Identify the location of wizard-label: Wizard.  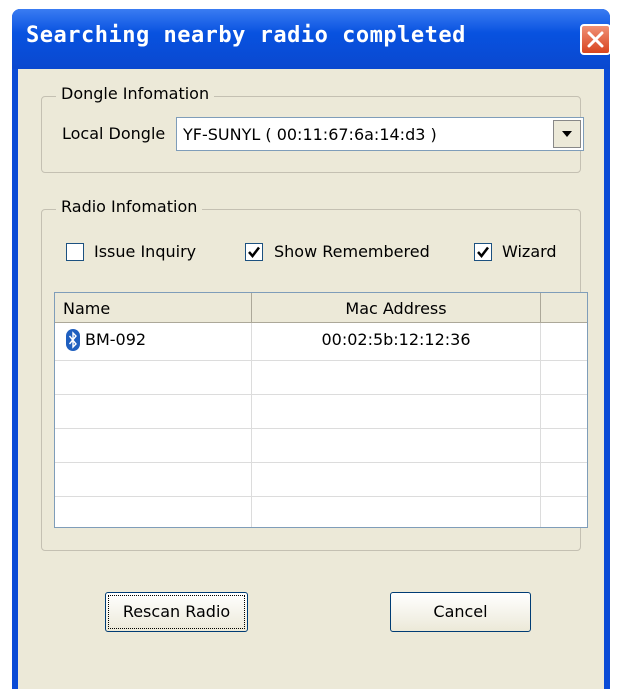
(529, 251).